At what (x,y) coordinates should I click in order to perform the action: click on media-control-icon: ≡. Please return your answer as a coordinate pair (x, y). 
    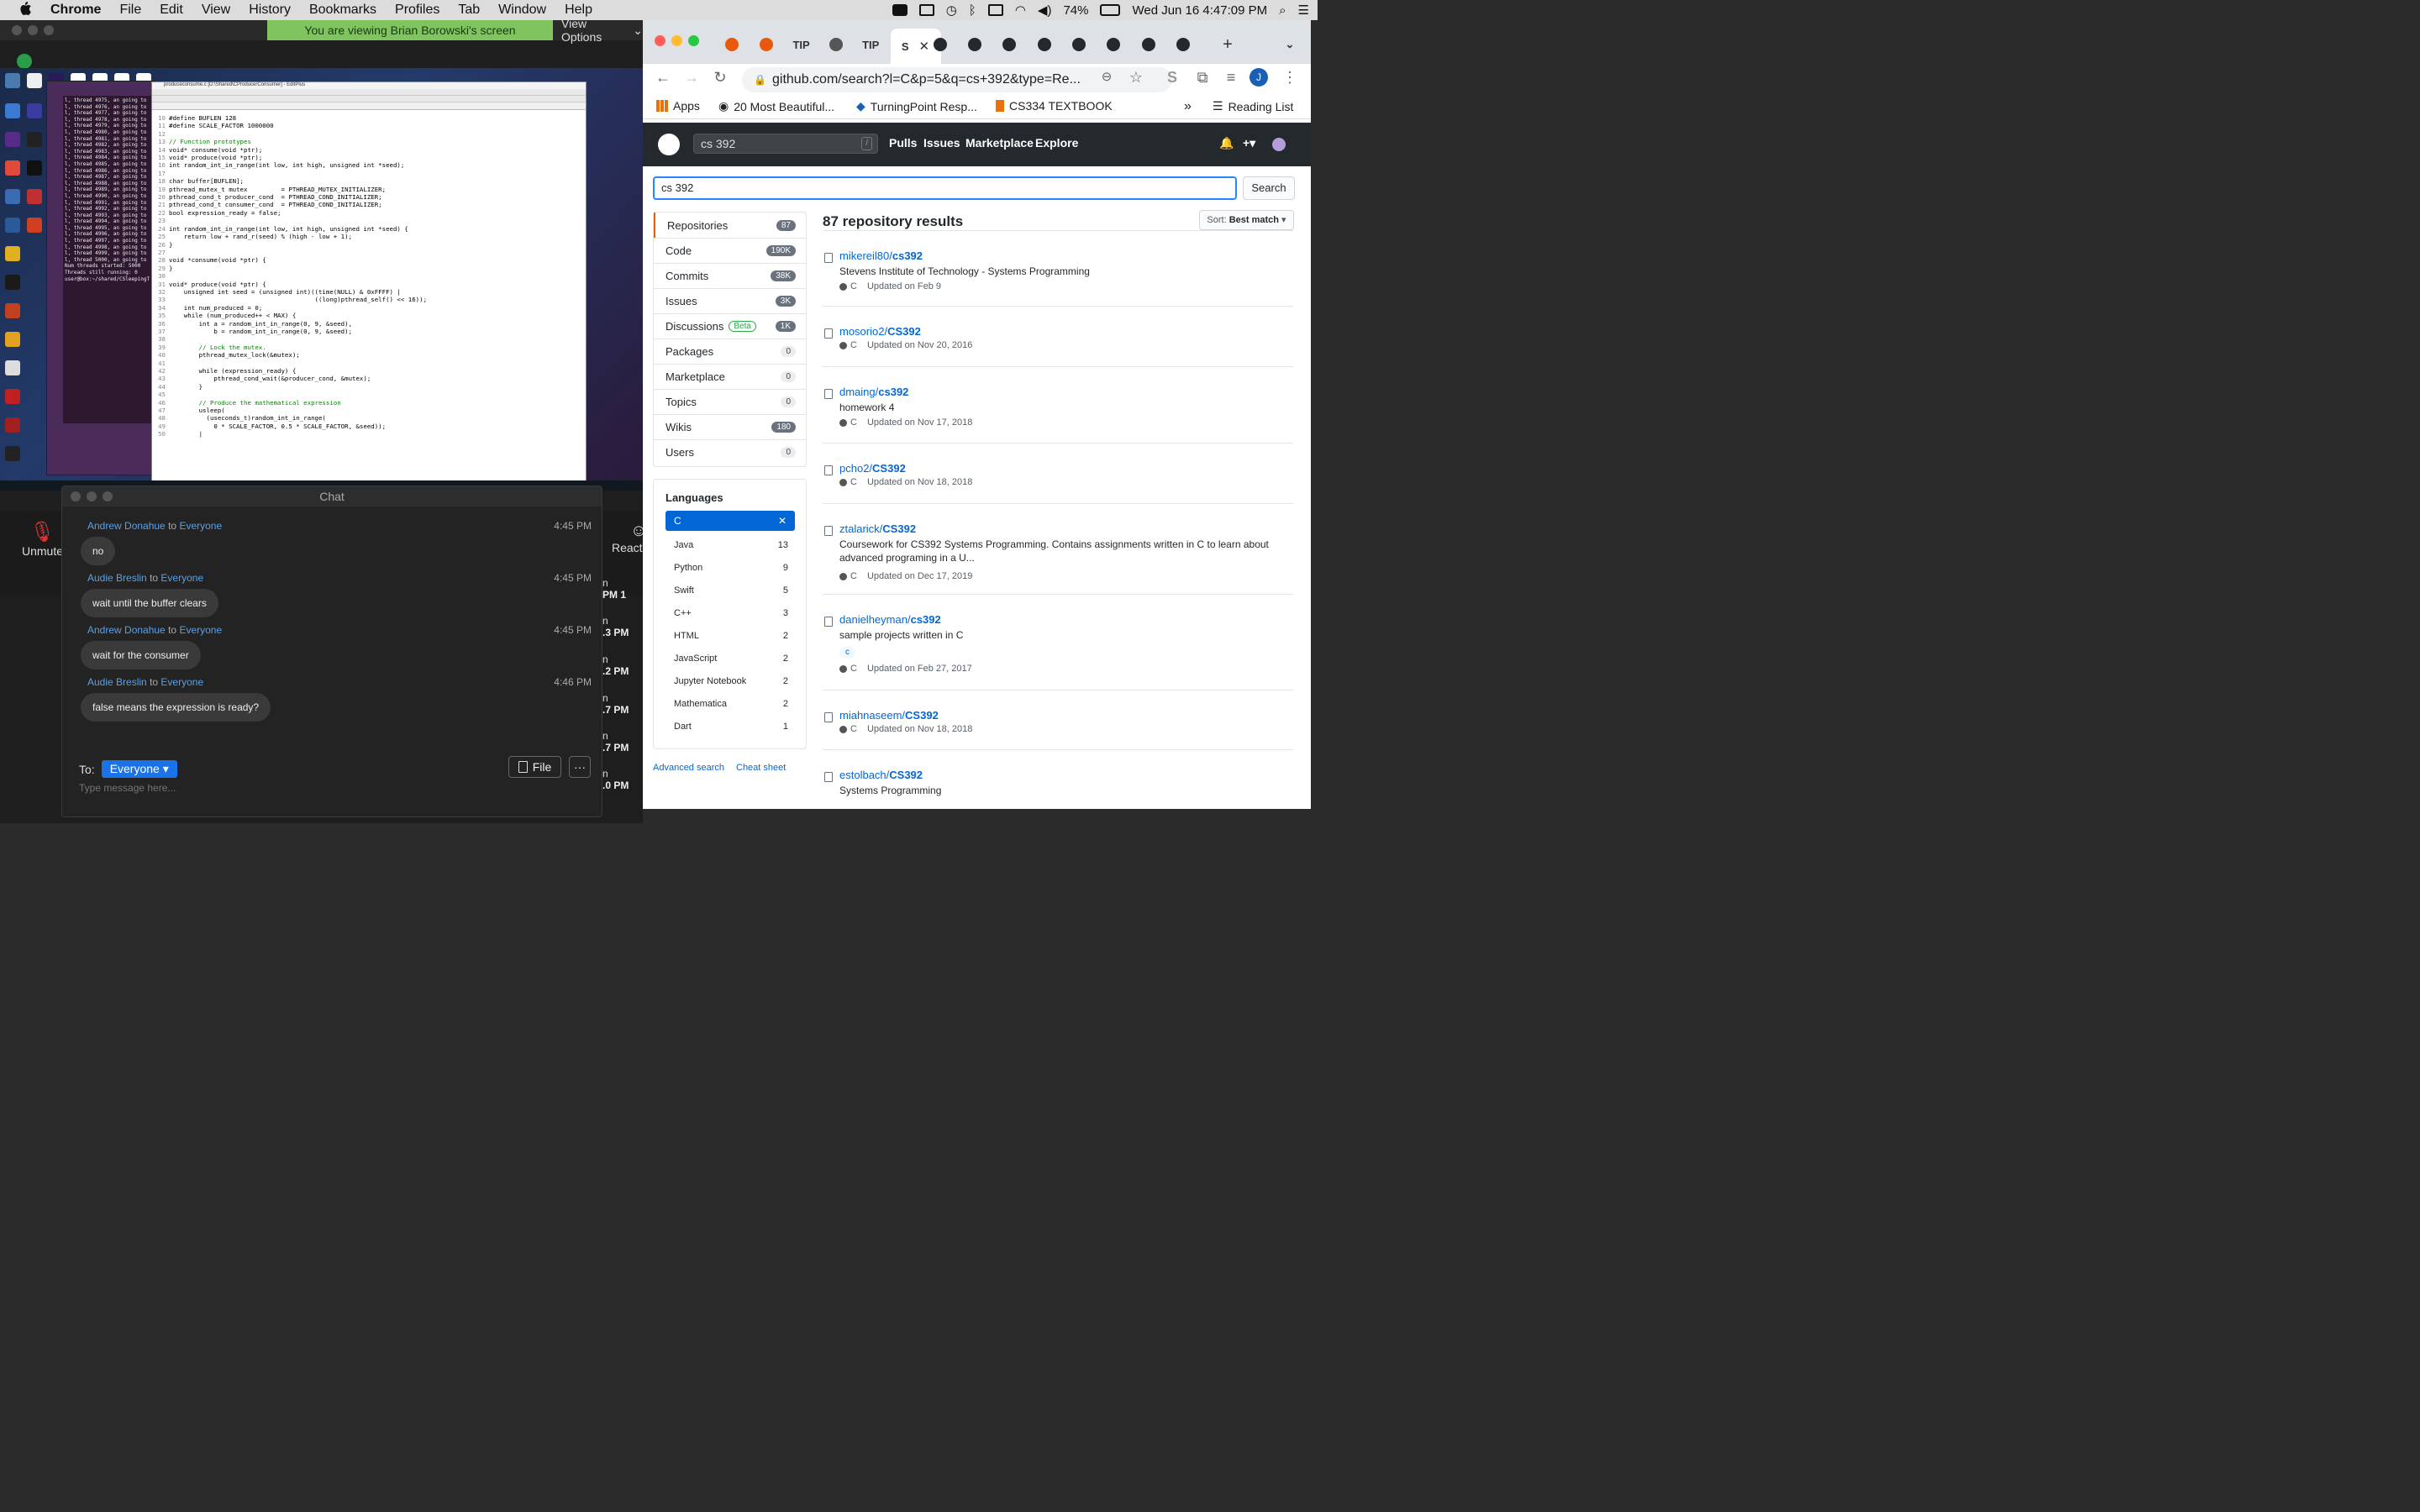
    Looking at the image, I should click on (1231, 78).